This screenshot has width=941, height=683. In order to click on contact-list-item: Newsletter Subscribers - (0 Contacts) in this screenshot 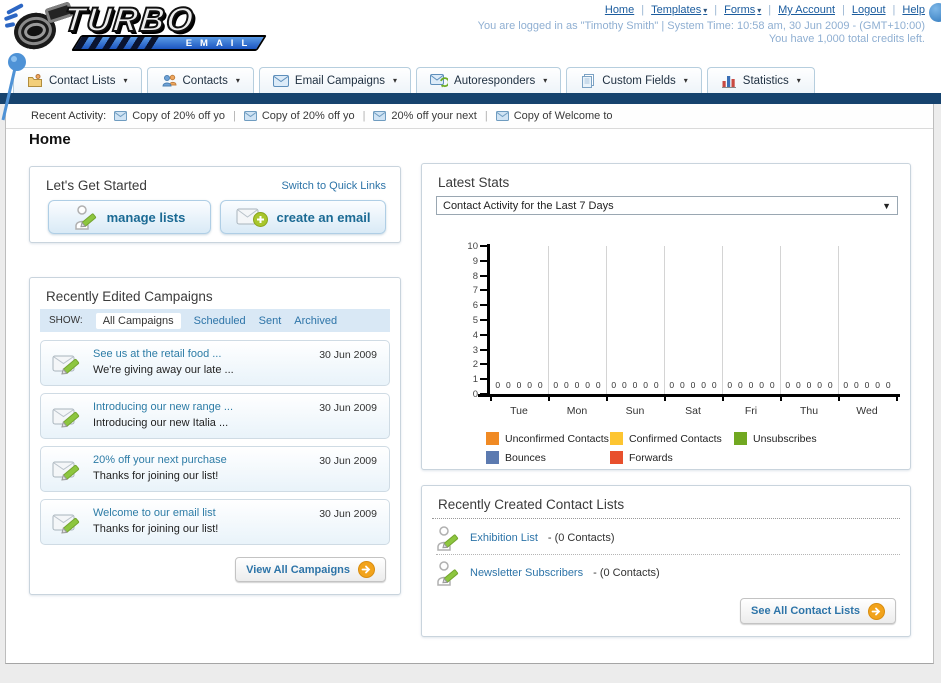, I will do `click(668, 572)`.